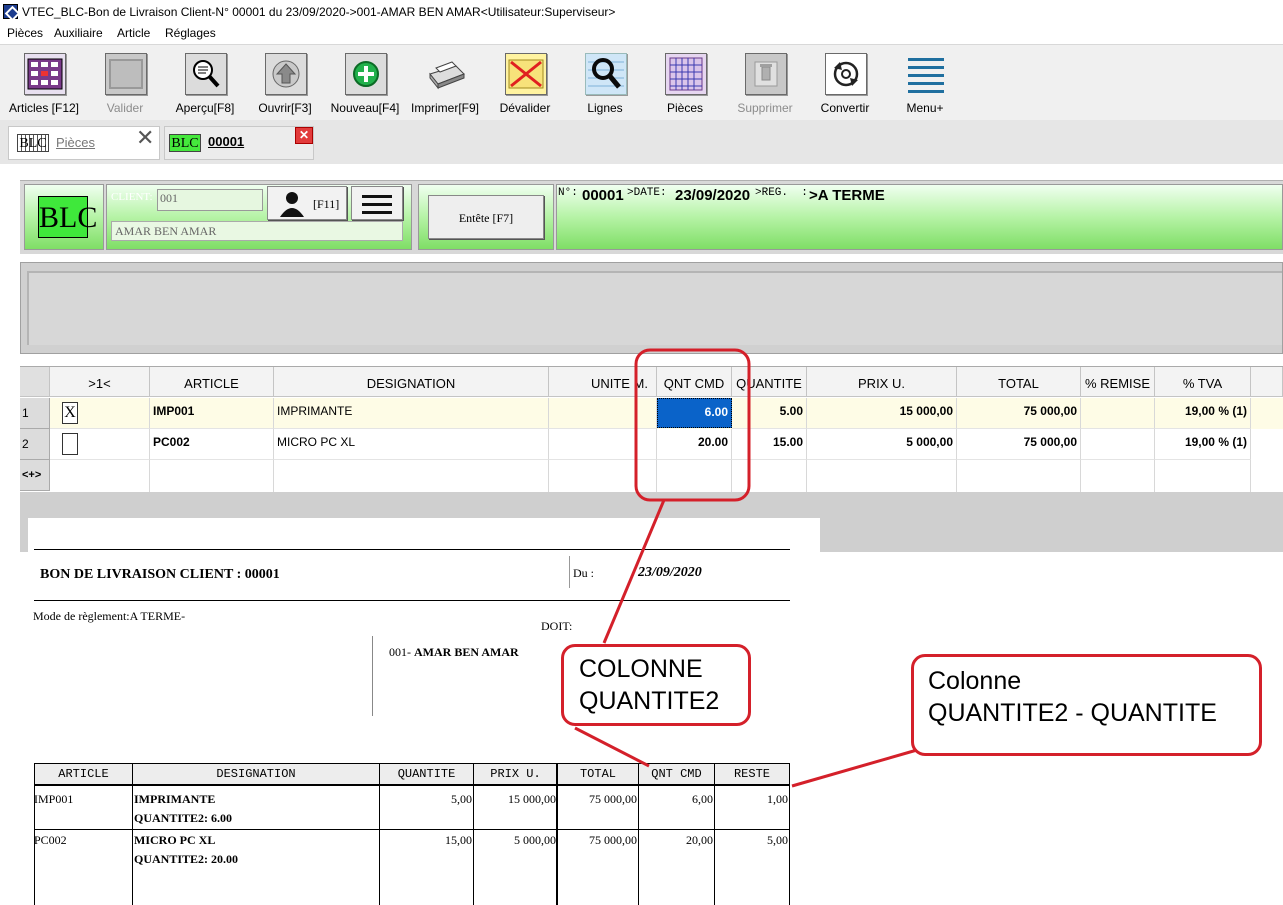 Image resolution: width=1283 pixels, height=905 pixels. What do you see at coordinates (692, 425) in the screenshot?
I see `highlight-qnt-cmd-column` at bounding box center [692, 425].